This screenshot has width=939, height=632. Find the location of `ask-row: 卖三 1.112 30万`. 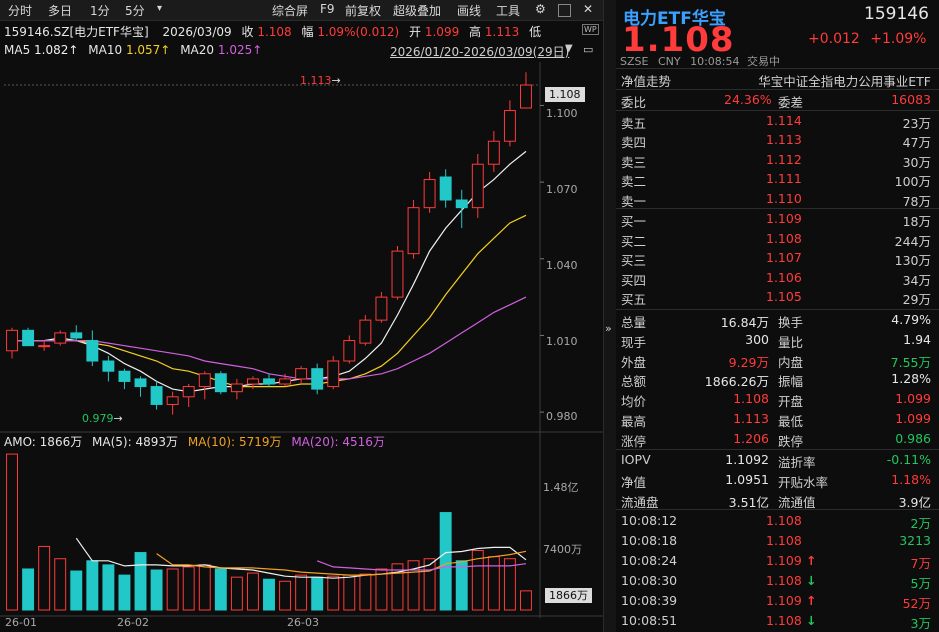

ask-row: 卖三 1.112 30万 is located at coordinates (777, 160).